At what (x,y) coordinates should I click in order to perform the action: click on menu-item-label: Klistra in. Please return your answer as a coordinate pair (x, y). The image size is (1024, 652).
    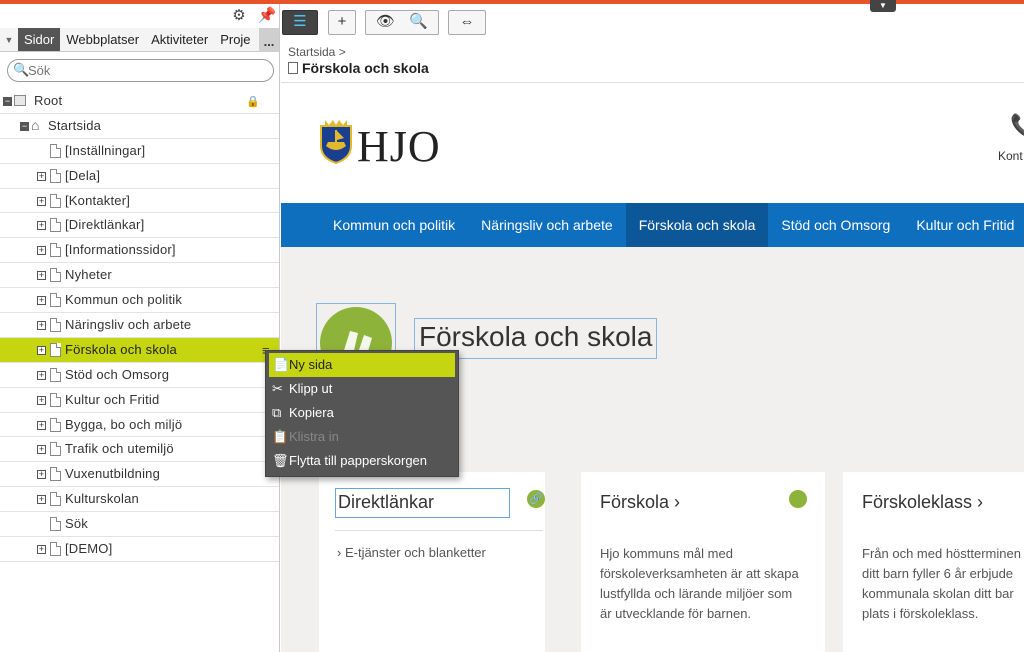
    Looking at the image, I should click on (314, 436).